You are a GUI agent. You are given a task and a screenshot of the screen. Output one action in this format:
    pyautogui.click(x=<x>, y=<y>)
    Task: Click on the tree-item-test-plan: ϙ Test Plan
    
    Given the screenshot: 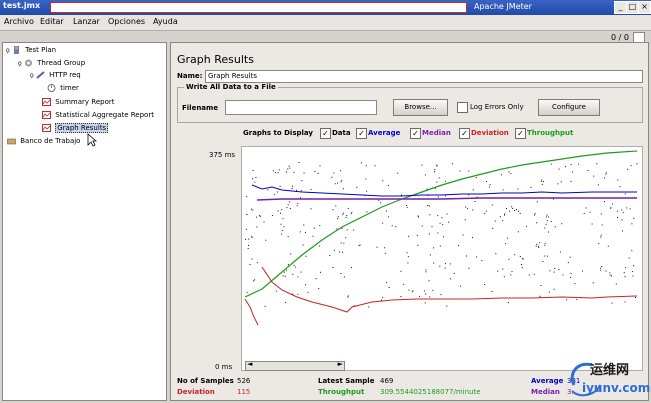 What is the action you would take?
    pyautogui.click(x=31, y=50)
    